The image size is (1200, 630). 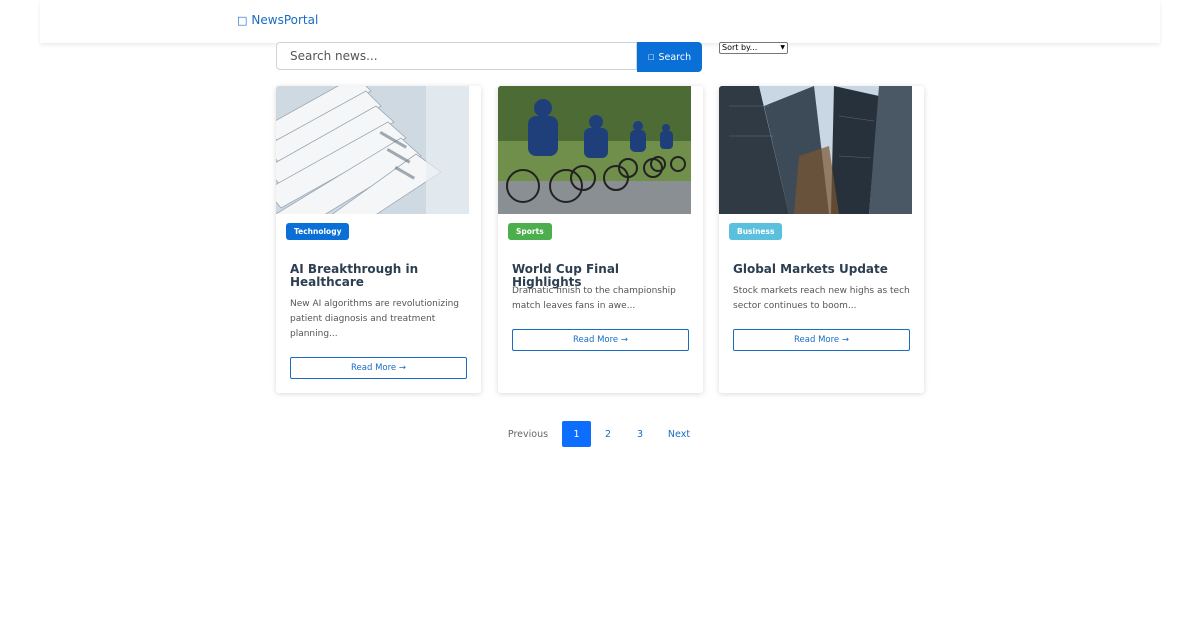 I want to click on brand-name: NewsPortal, so click(x=285, y=20).